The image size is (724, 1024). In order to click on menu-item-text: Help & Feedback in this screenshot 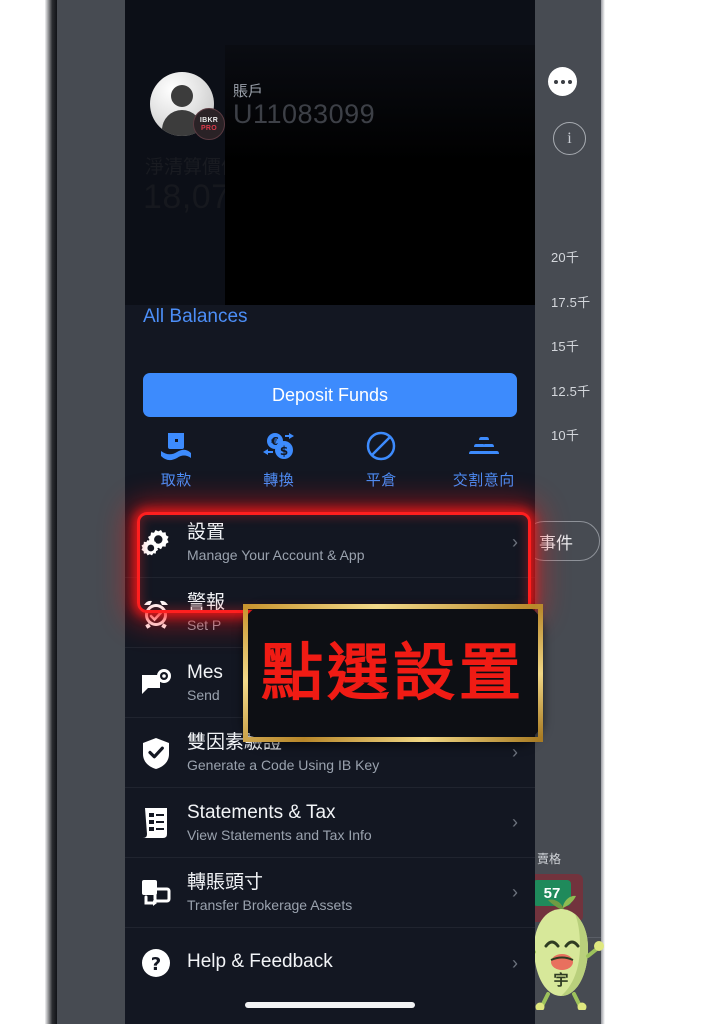, I will do `click(341, 963)`.